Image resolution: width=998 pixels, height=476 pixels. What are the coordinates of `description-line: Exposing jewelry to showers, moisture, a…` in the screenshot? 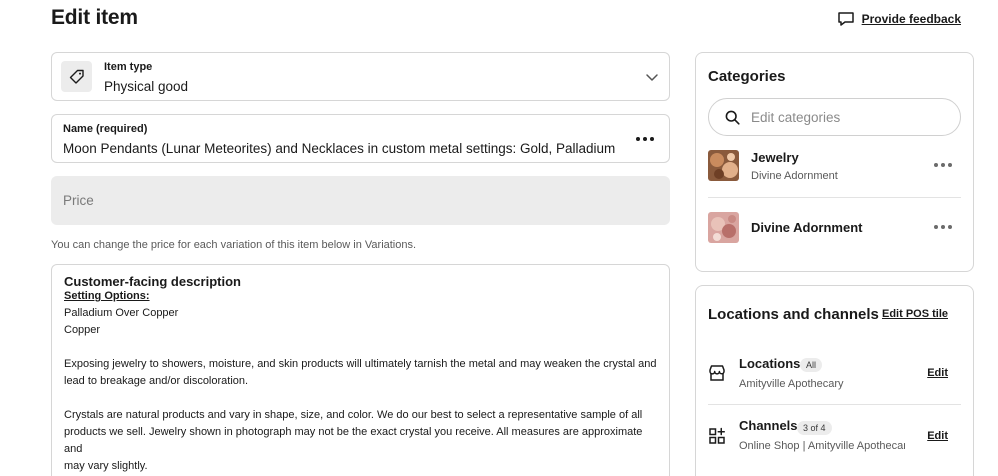 It's located at (360, 364).